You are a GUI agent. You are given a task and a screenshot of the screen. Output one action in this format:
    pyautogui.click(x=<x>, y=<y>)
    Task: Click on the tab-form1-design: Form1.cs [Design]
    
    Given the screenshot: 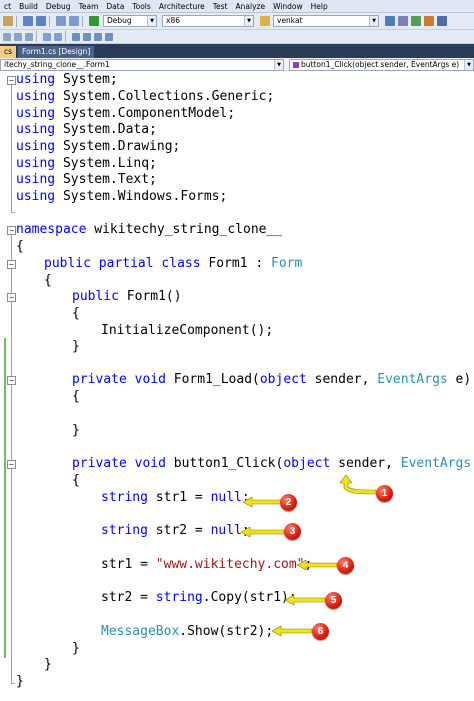 What is the action you would take?
    pyautogui.click(x=56, y=52)
    